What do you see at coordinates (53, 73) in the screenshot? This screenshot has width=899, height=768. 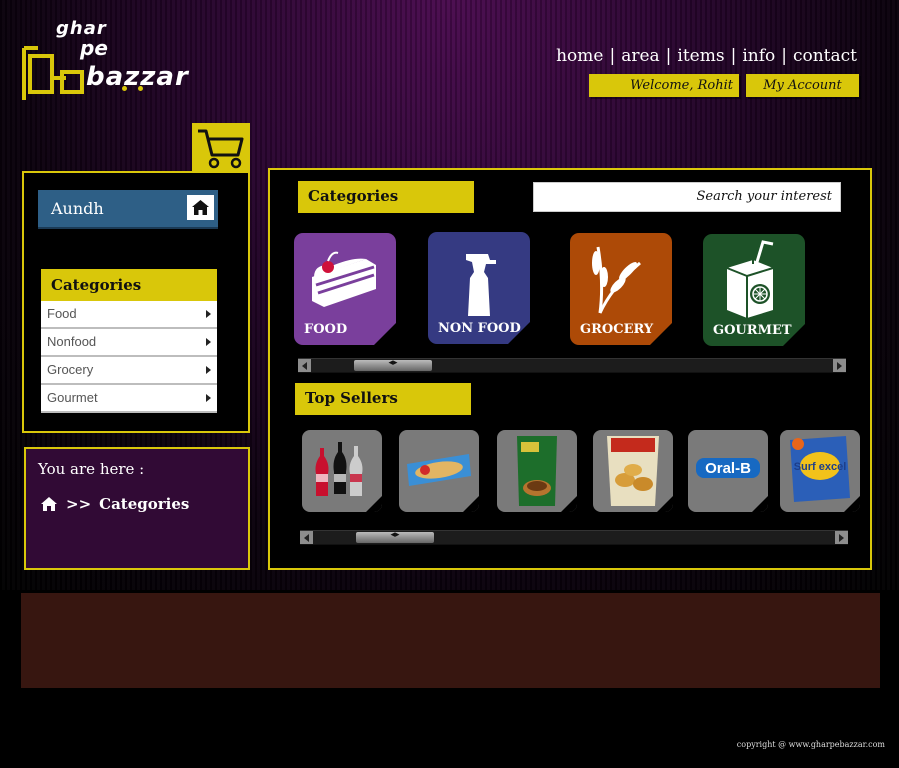 I see `logo-cart-icon` at bounding box center [53, 73].